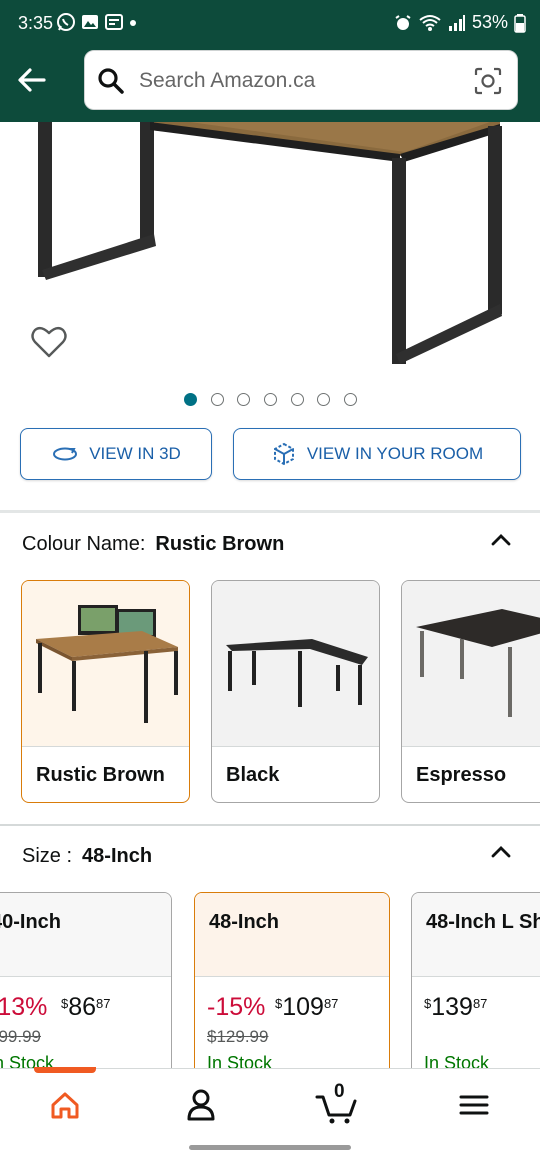 This screenshot has width=540, height=1158. Describe the element at coordinates (270, 1102) in the screenshot. I see `bottom-nav: 0` at that location.